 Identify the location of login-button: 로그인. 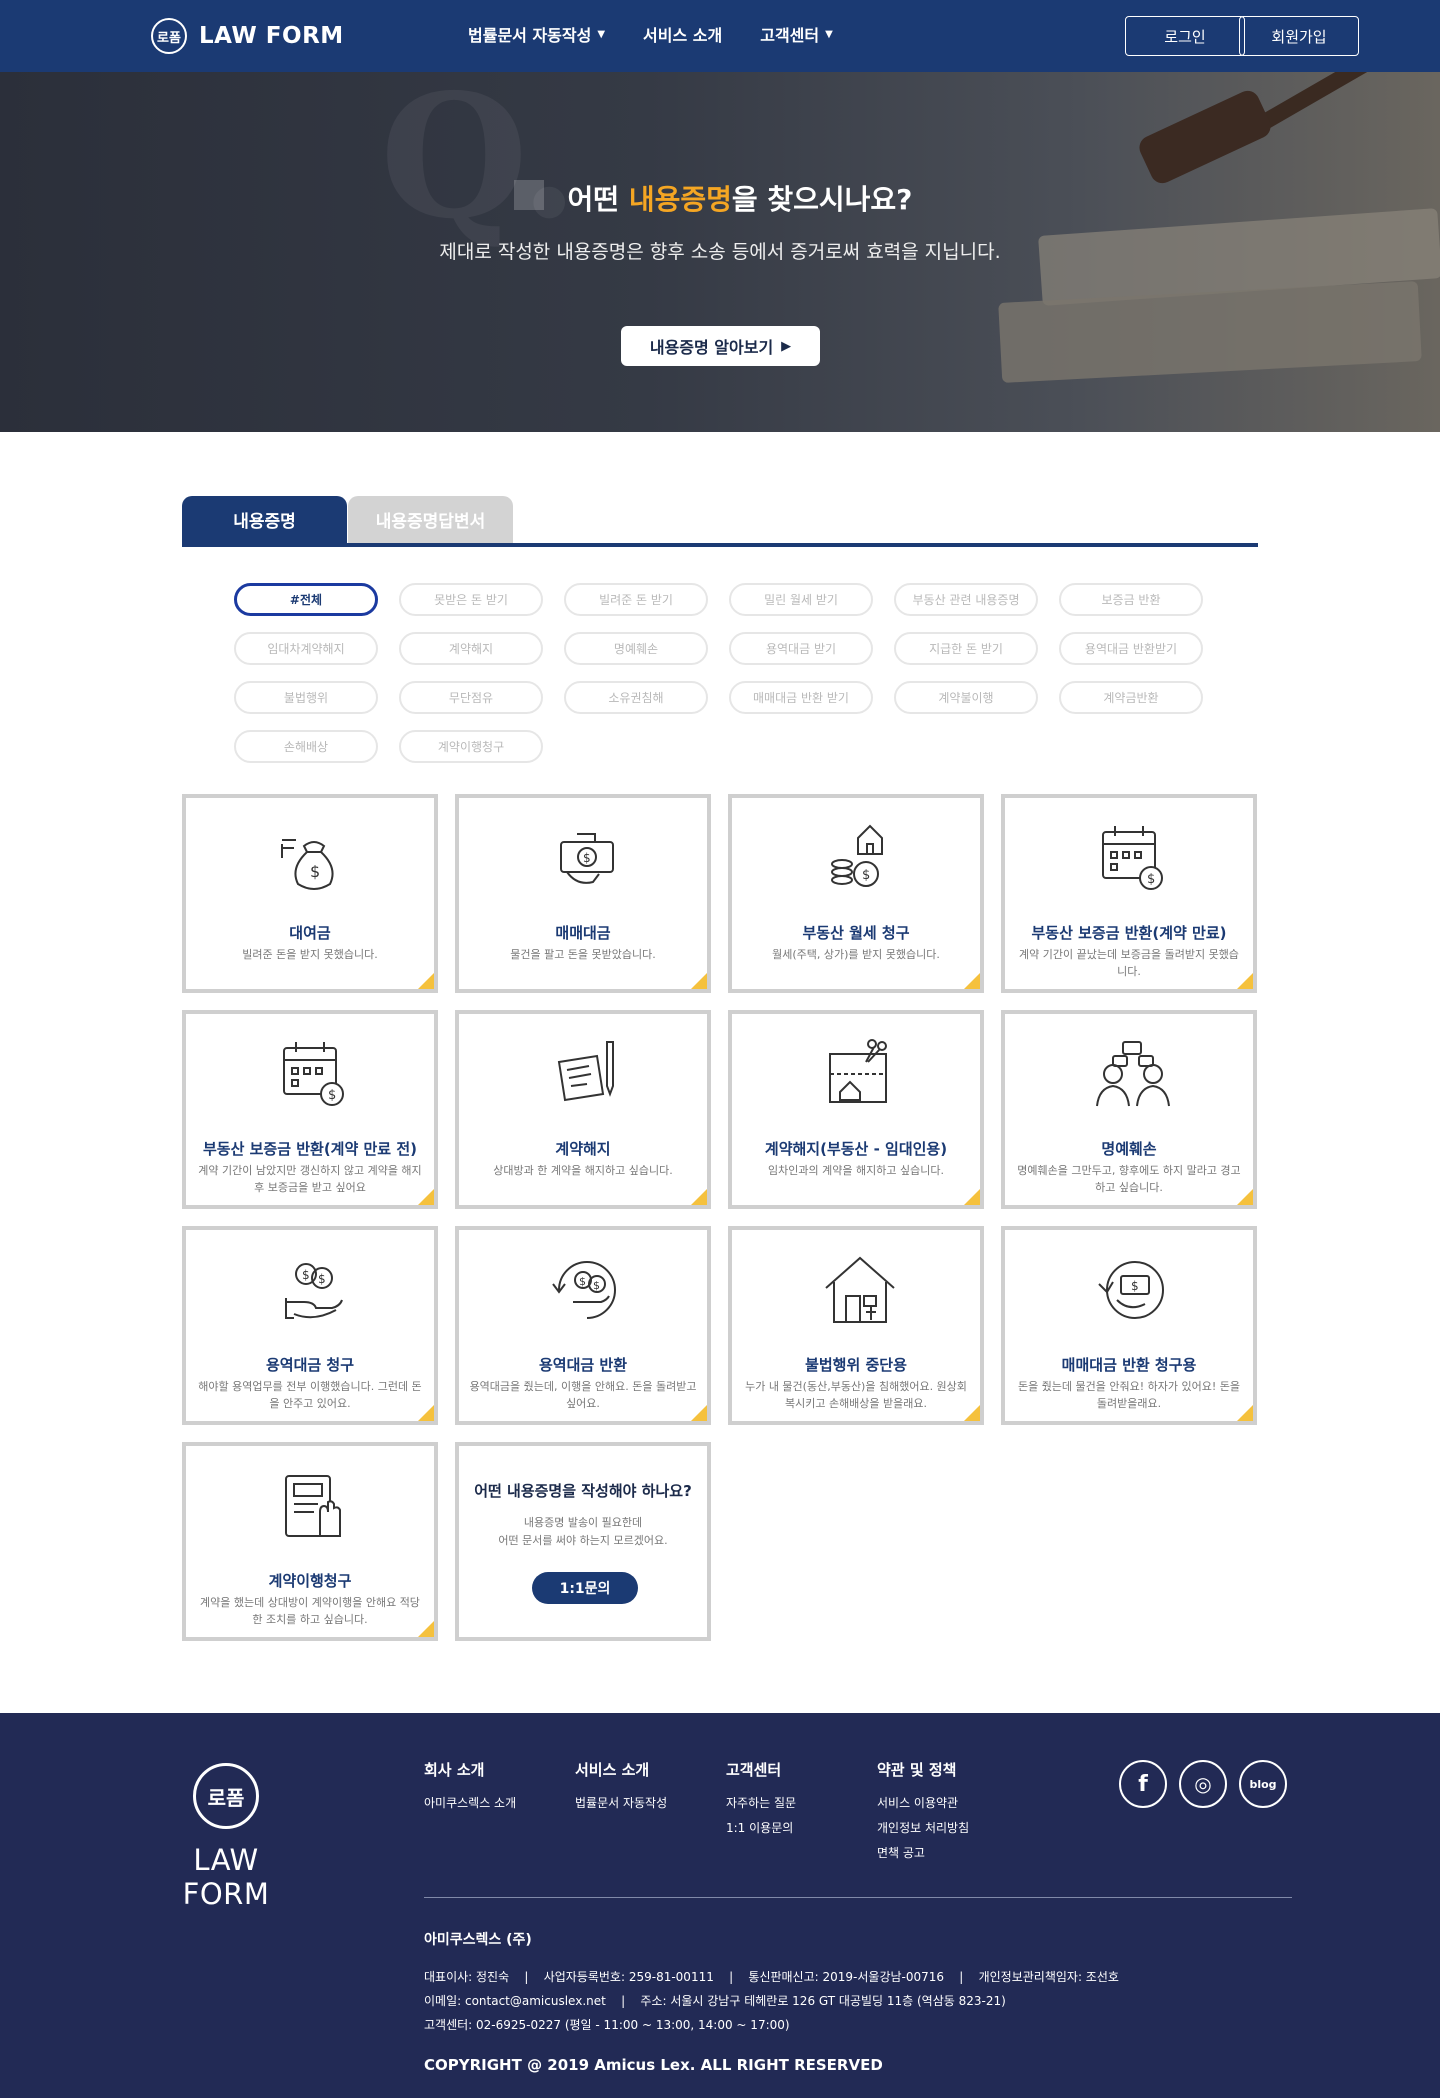
(1185, 36).